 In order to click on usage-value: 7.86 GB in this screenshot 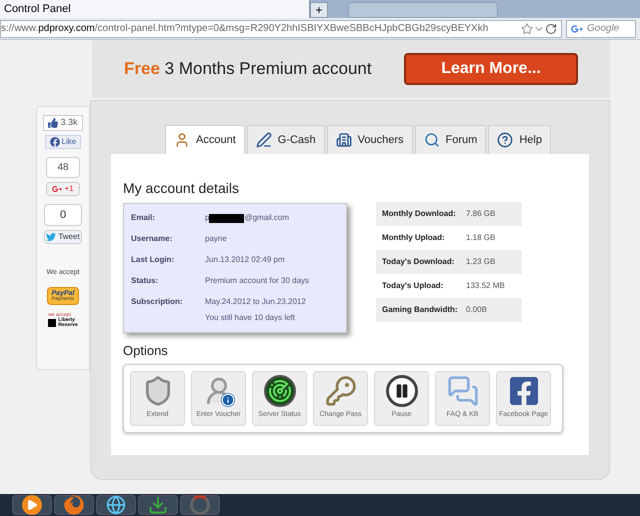, I will do `click(481, 214)`.